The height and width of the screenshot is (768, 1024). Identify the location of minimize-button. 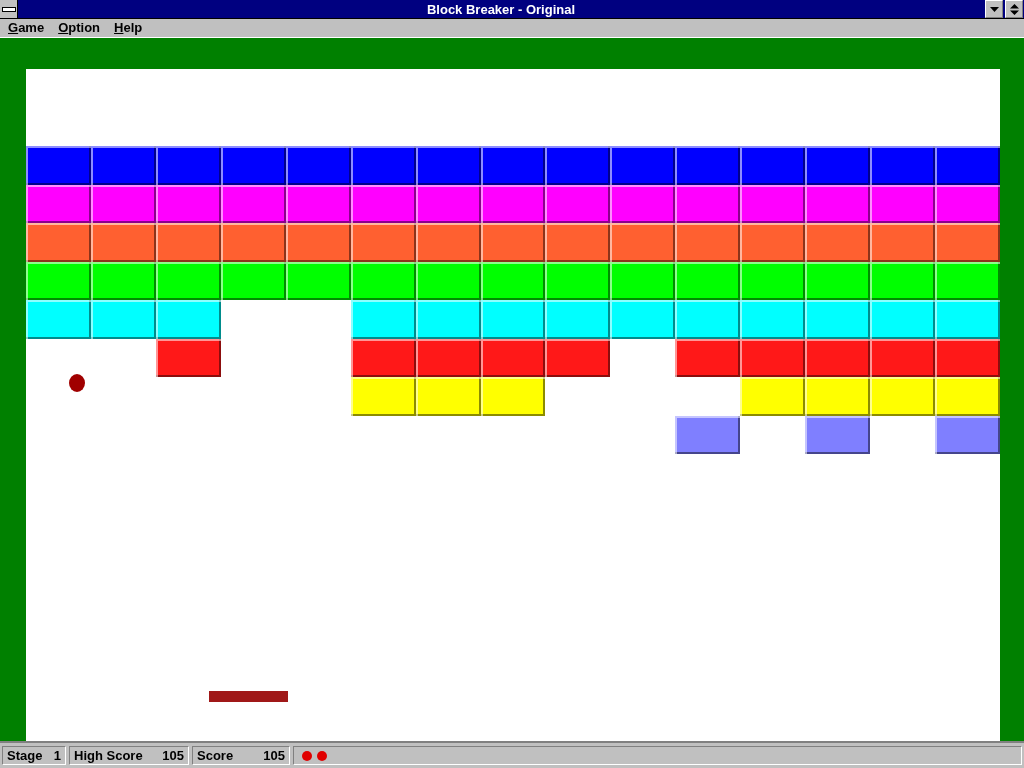
(994, 9).